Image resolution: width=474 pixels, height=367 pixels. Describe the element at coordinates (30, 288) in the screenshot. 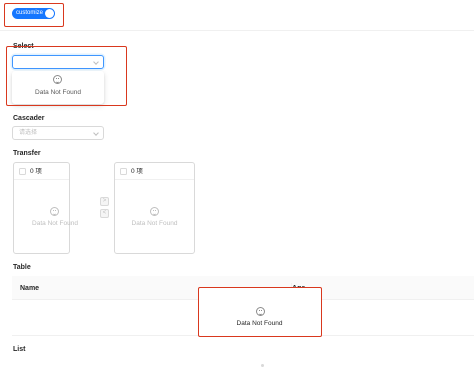

I see `table-header-name: Name` at that location.